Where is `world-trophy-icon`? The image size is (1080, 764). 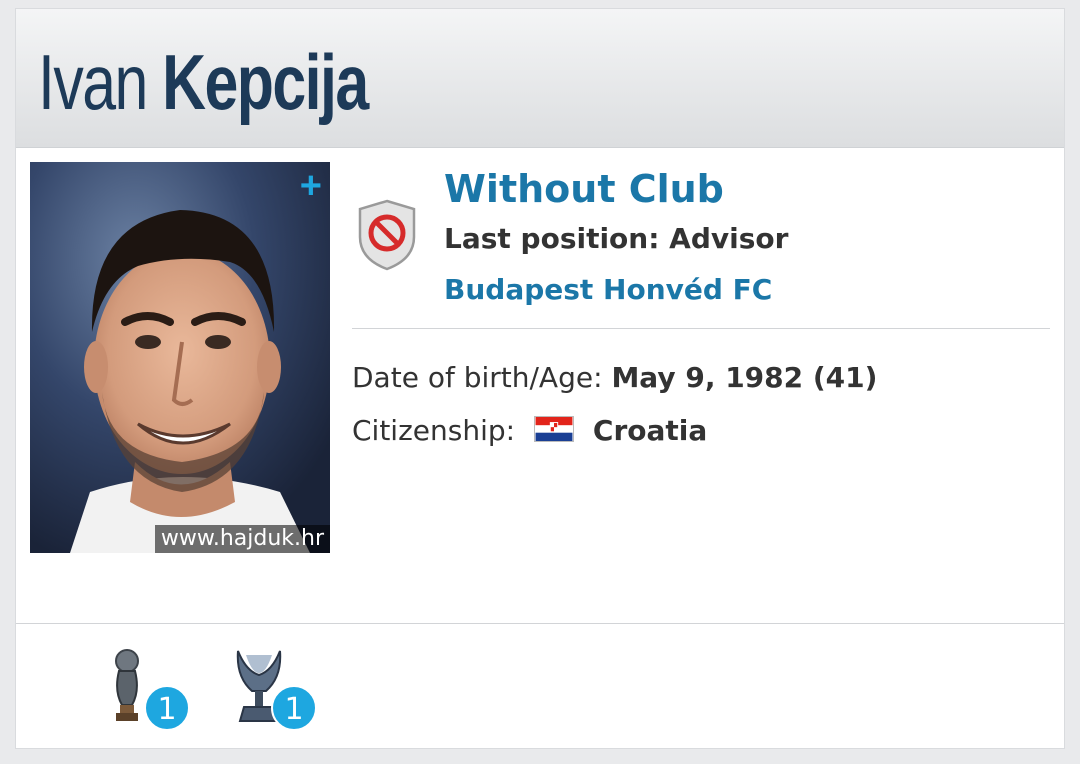 world-trophy-icon is located at coordinates (127, 687).